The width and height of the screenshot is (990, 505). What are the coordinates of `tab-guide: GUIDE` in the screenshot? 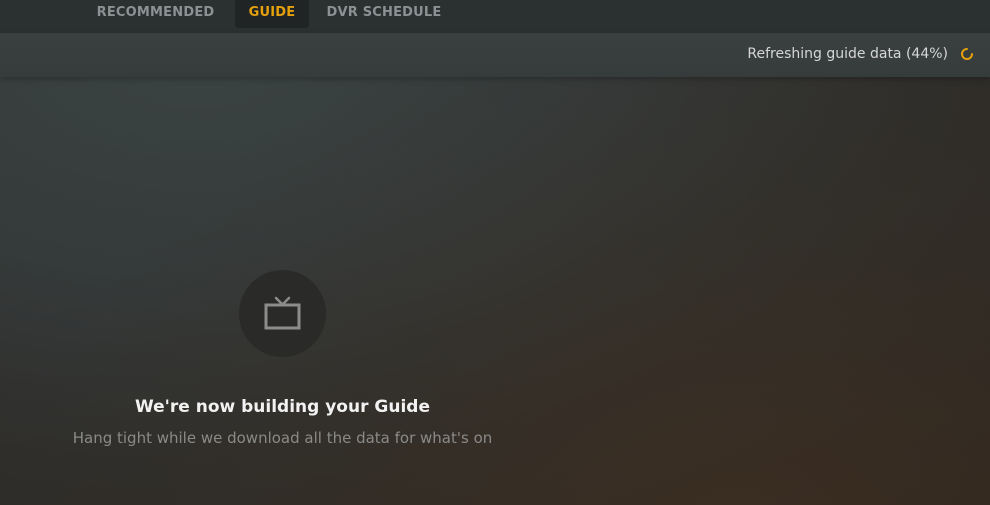 It's located at (272, 14).